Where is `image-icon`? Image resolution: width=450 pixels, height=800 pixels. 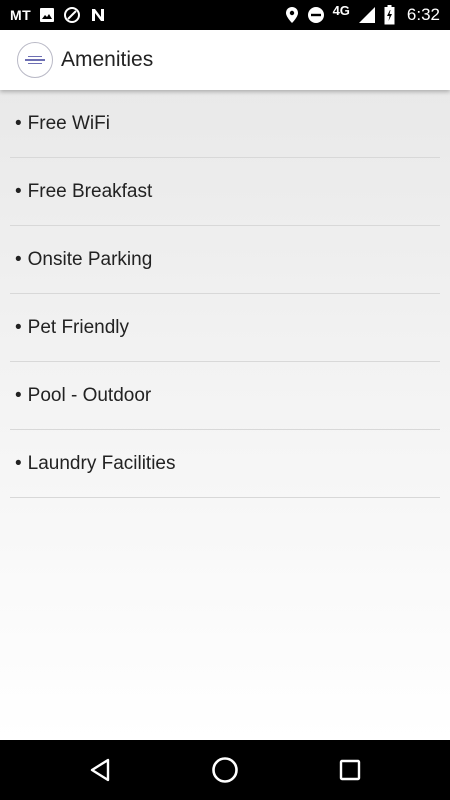
image-icon is located at coordinates (47, 15).